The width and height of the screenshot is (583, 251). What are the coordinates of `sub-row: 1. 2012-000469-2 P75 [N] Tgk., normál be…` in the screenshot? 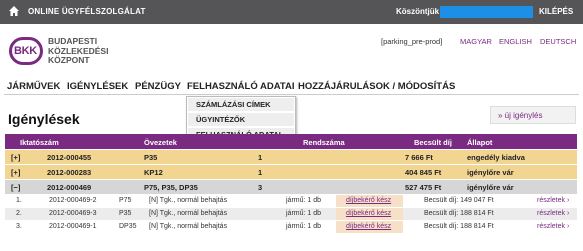 It's located at (291, 201).